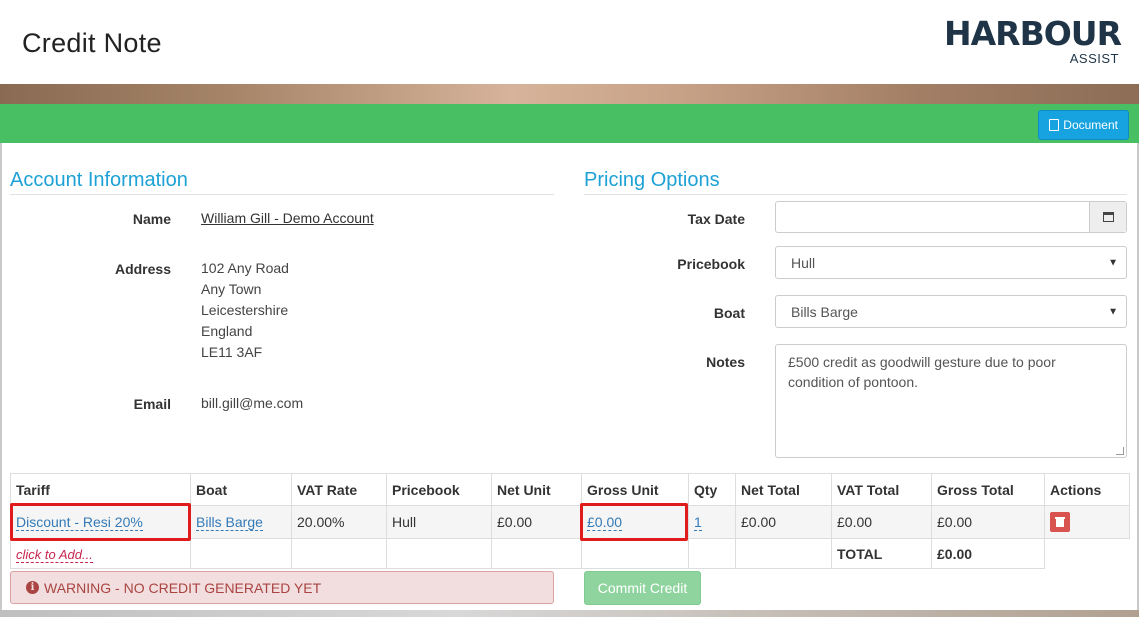  Describe the element at coordinates (729, 313) in the screenshot. I see `boat-label: Boat` at that location.